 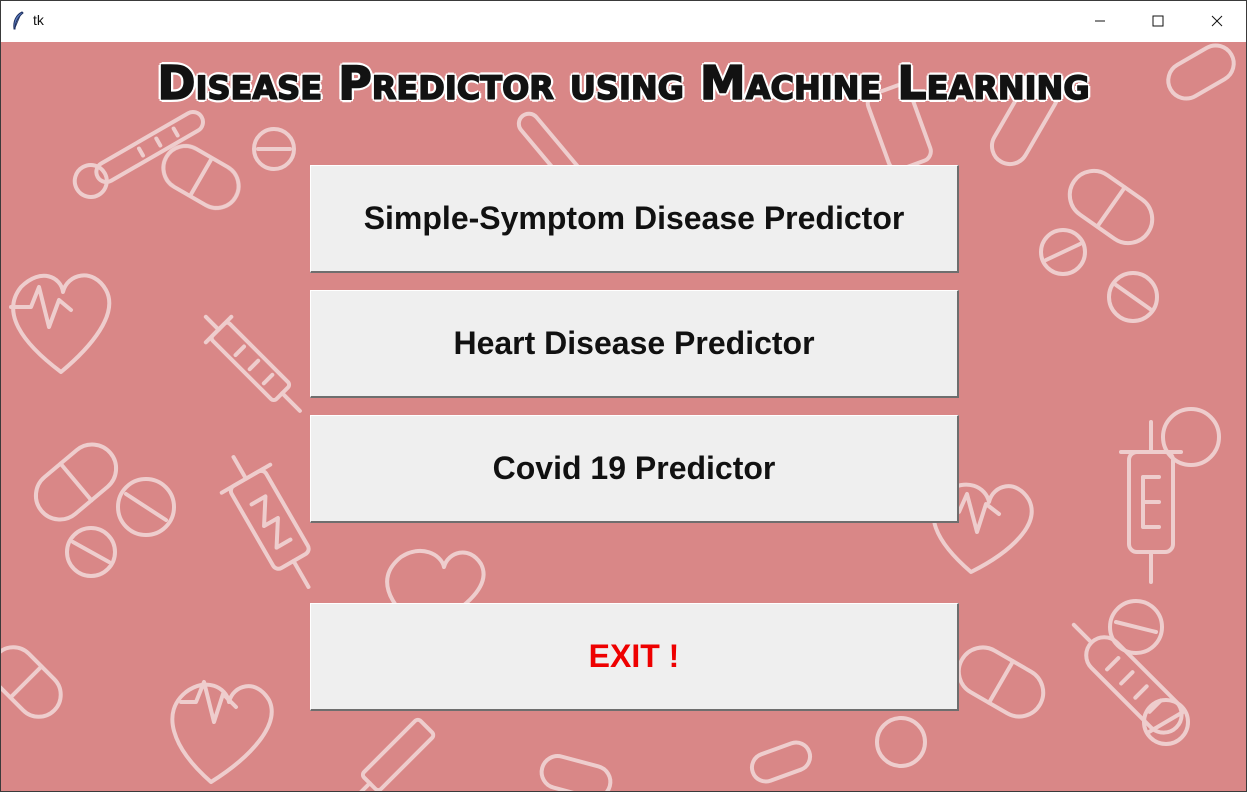 What do you see at coordinates (634, 219) in the screenshot?
I see `simple-symptom-predictor-button: Simple-Symptom Disease Predictor` at bounding box center [634, 219].